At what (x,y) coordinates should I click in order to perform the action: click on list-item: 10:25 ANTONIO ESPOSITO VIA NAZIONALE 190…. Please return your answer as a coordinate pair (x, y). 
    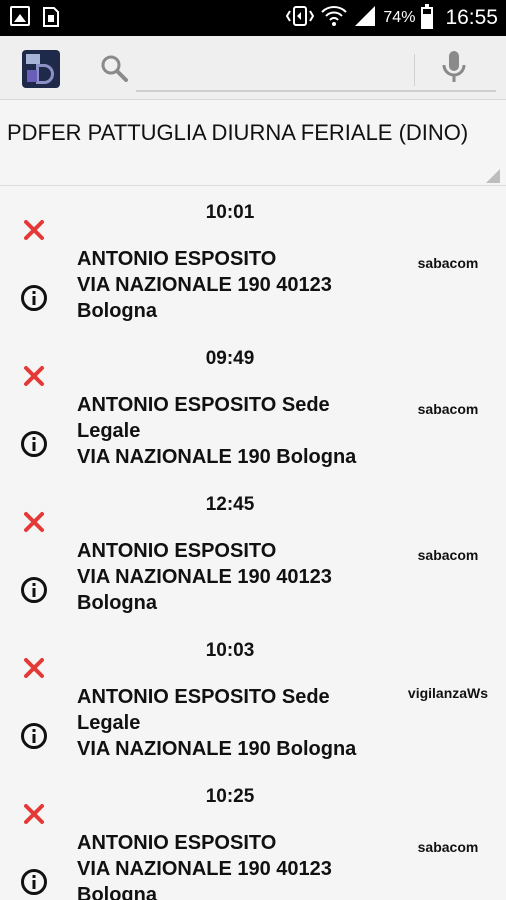
    Looking at the image, I should click on (253, 835).